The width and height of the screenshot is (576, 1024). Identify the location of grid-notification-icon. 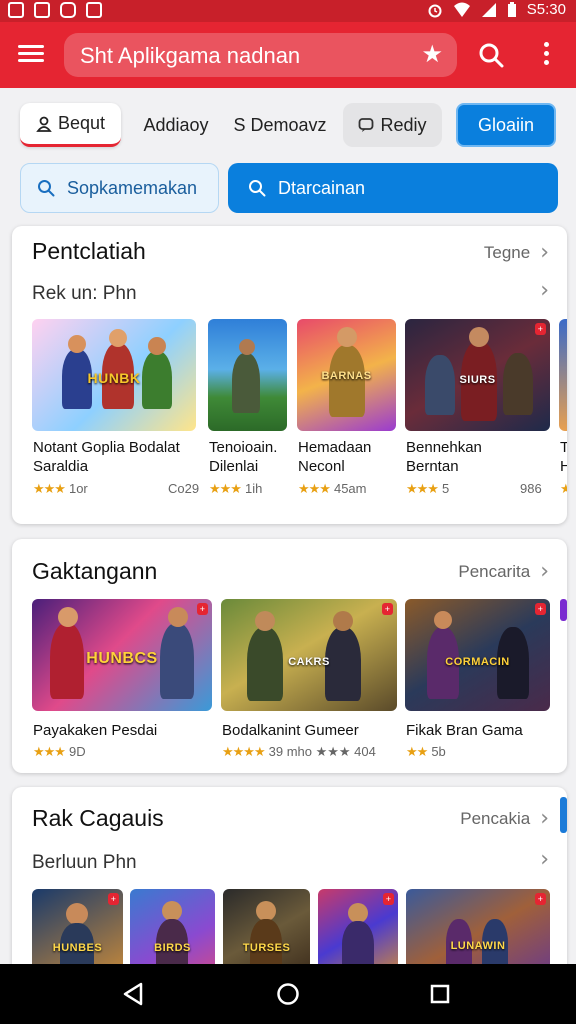
(42, 10).